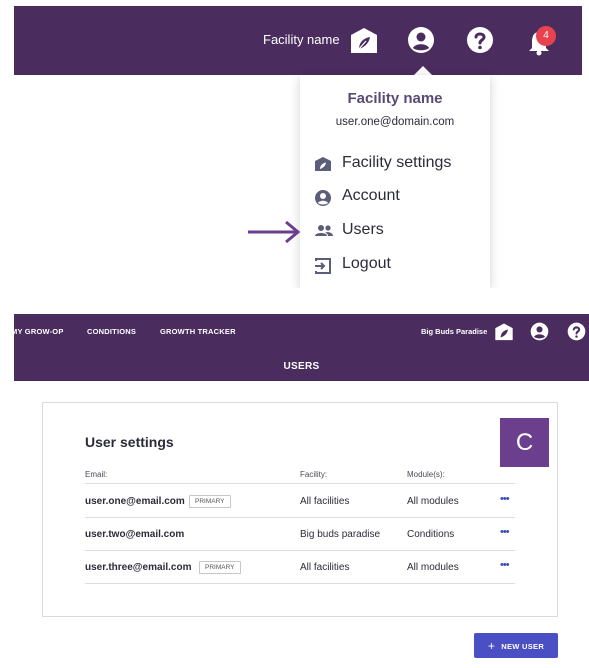  I want to click on column-header-facility: Facility:, so click(314, 474).